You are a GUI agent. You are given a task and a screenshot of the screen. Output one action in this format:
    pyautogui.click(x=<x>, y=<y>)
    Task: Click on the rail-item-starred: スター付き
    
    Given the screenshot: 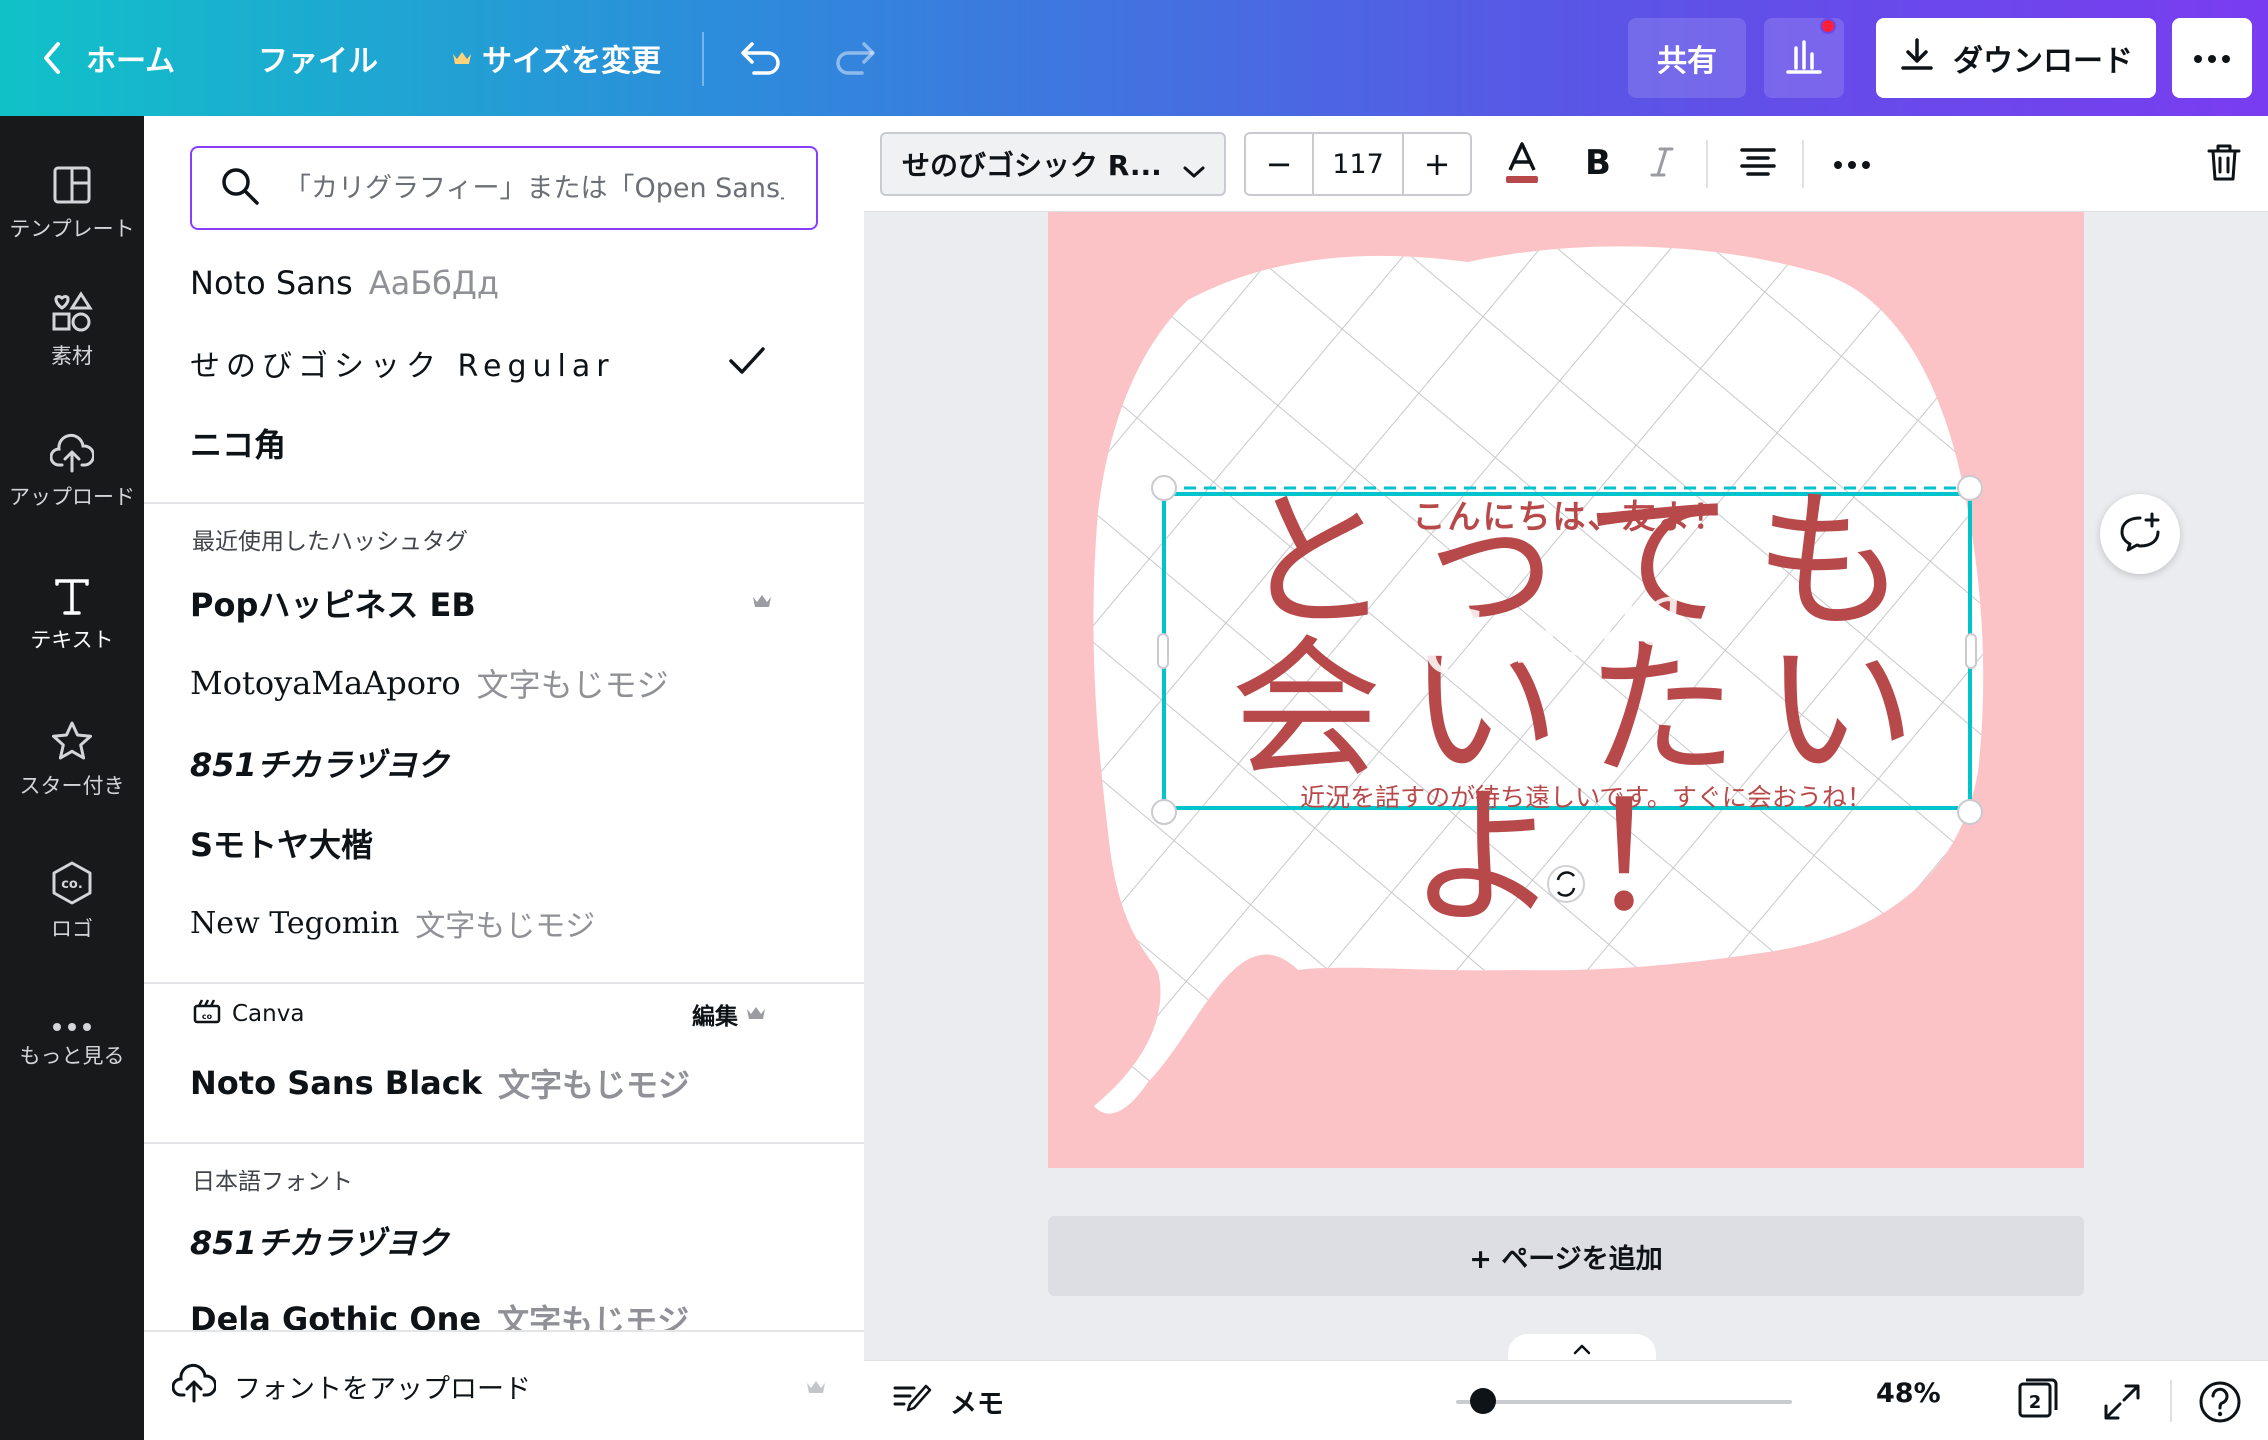 What is the action you would take?
    pyautogui.click(x=72, y=760)
    